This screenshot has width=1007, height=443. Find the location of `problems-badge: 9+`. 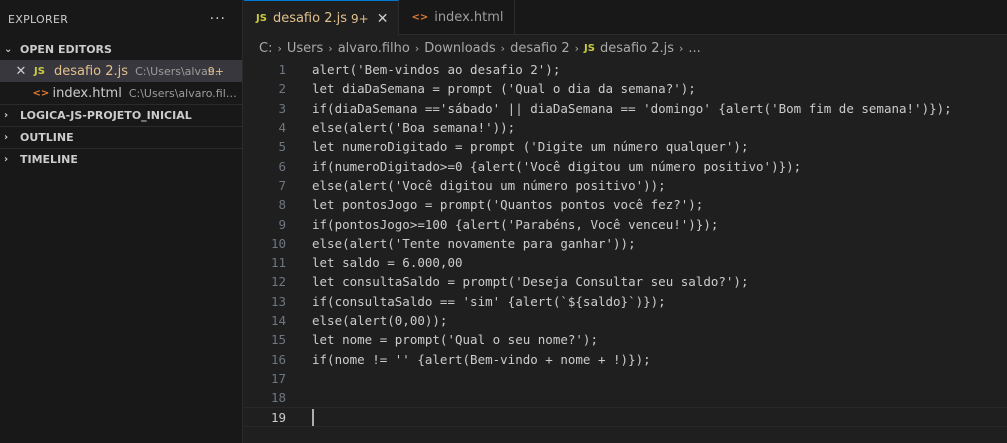

problems-badge: 9+ is located at coordinates (215, 71).